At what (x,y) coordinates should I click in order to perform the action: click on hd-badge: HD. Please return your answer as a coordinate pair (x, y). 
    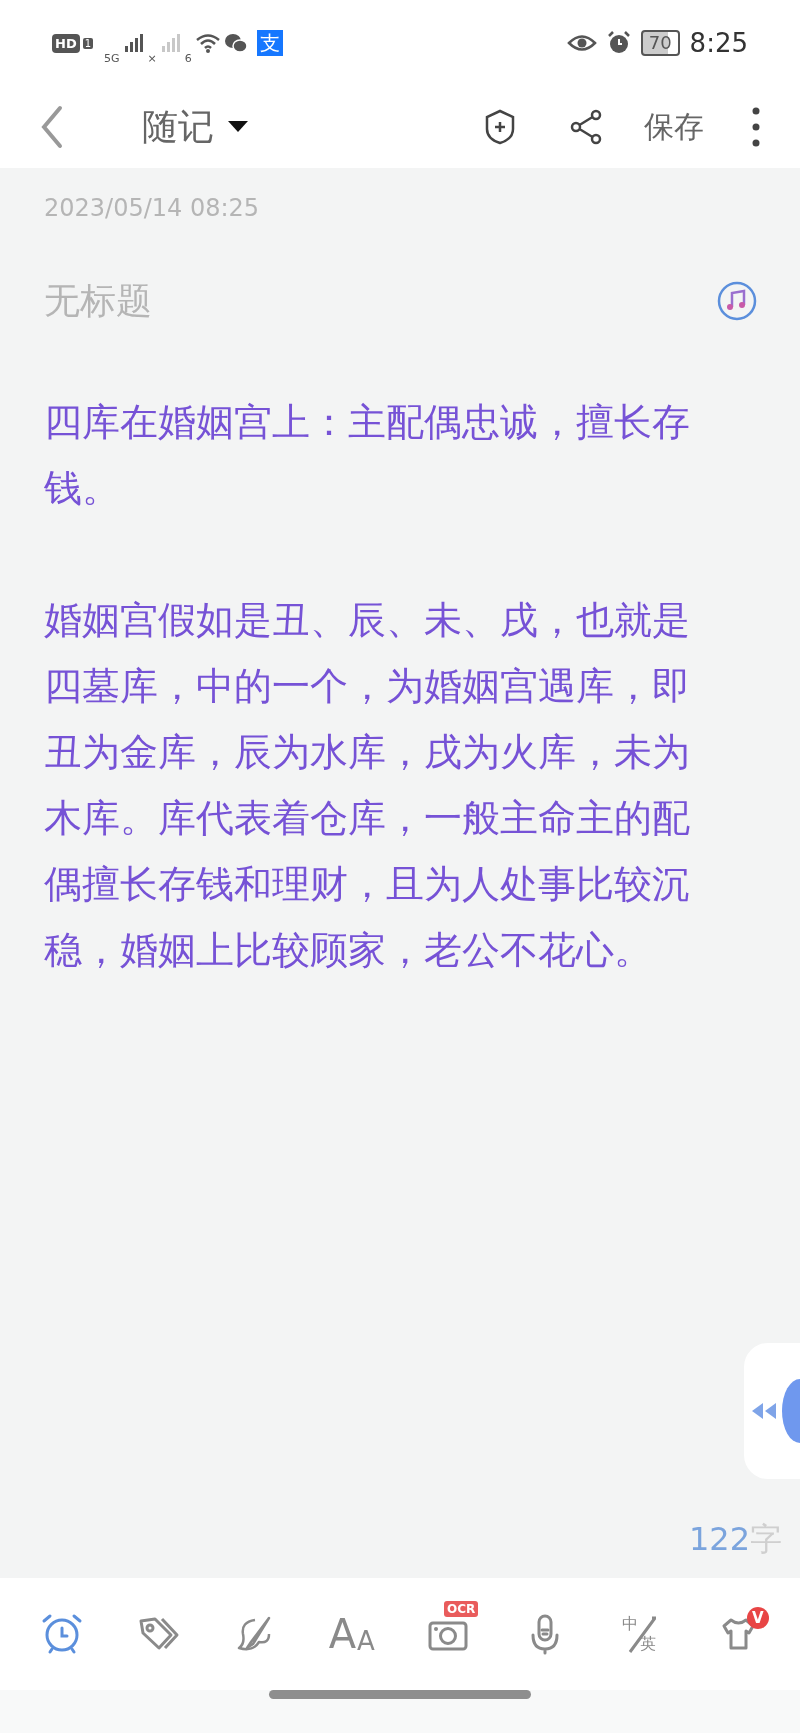
    Looking at the image, I should click on (66, 43).